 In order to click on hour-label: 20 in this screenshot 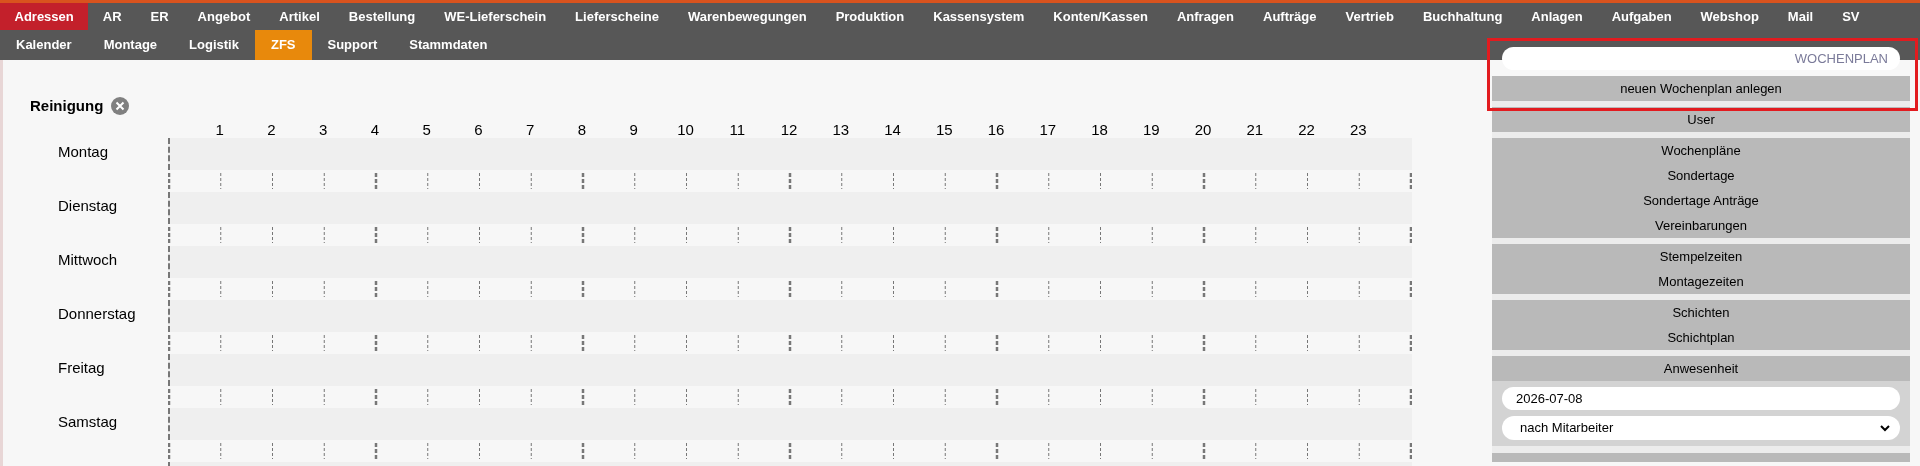, I will do `click(1203, 130)`.